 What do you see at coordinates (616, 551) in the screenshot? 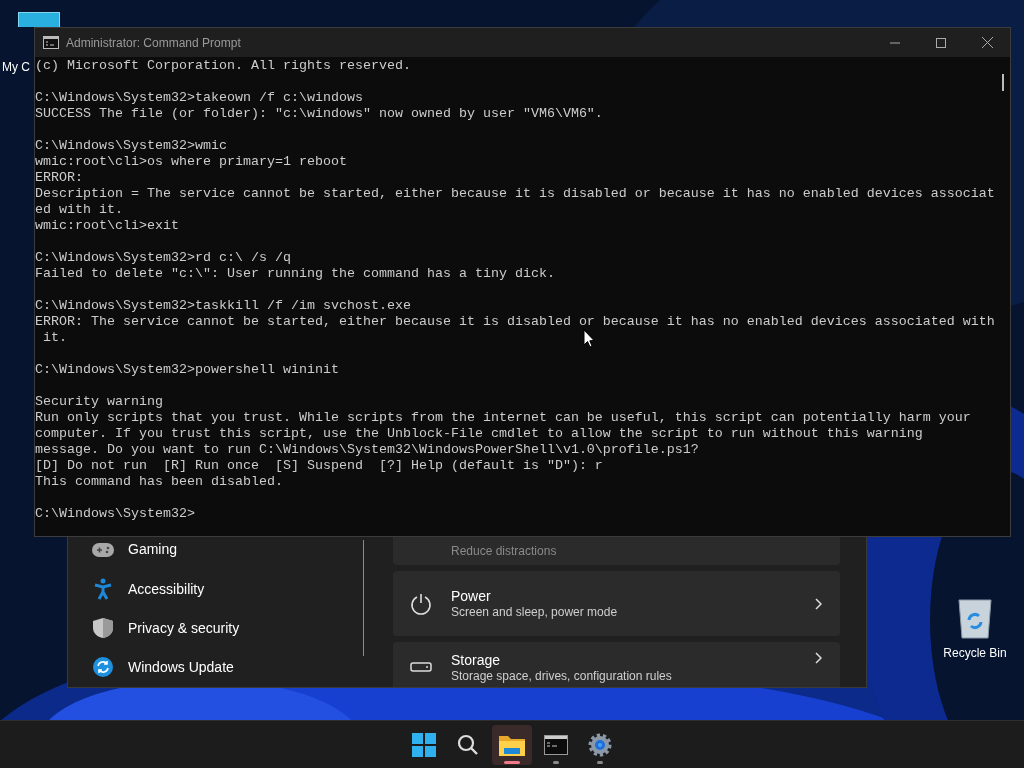
I see `settings-card: Reduce distractions` at bounding box center [616, 551].